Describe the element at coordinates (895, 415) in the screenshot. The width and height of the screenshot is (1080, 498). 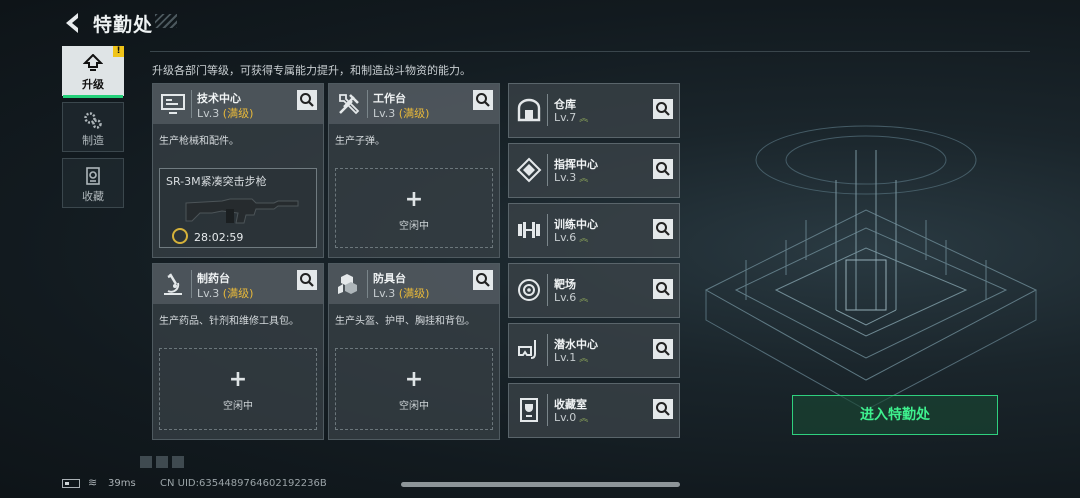
I see `enter-special-ops-button: 进入特勤处` at that location.